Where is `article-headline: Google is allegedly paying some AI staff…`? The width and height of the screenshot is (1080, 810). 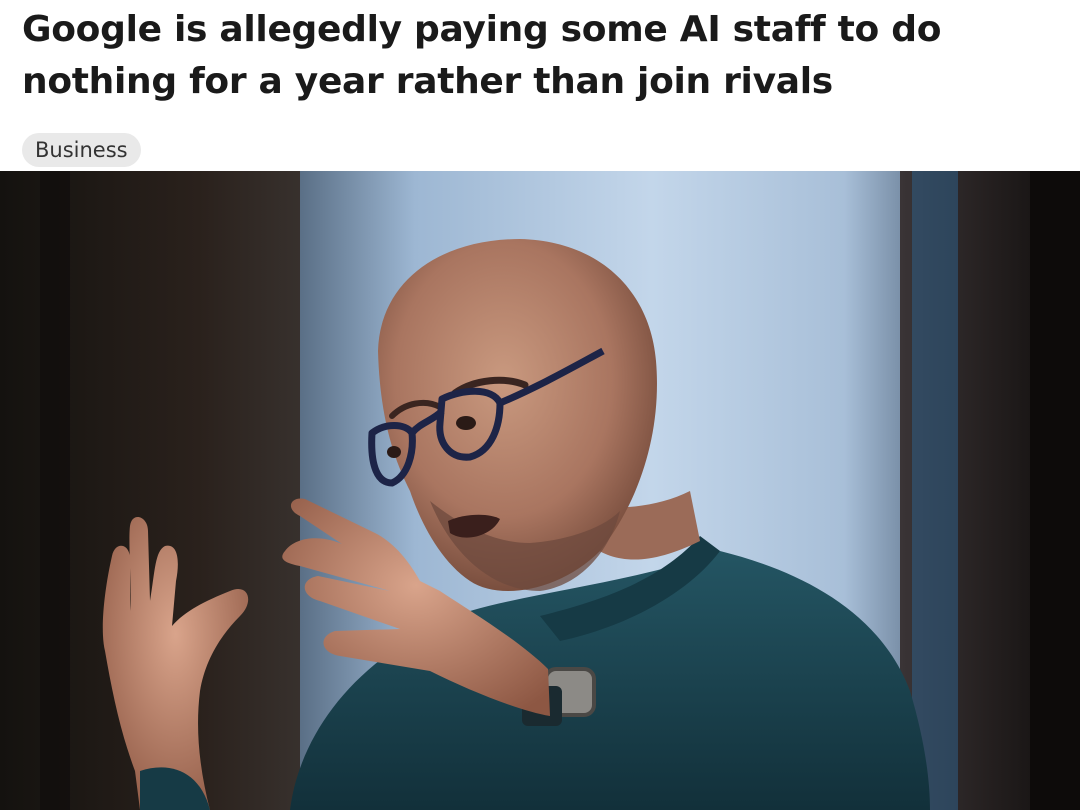 article-headline: Google is allegedly paying some AI staff… is located at coordinates (547, 56).